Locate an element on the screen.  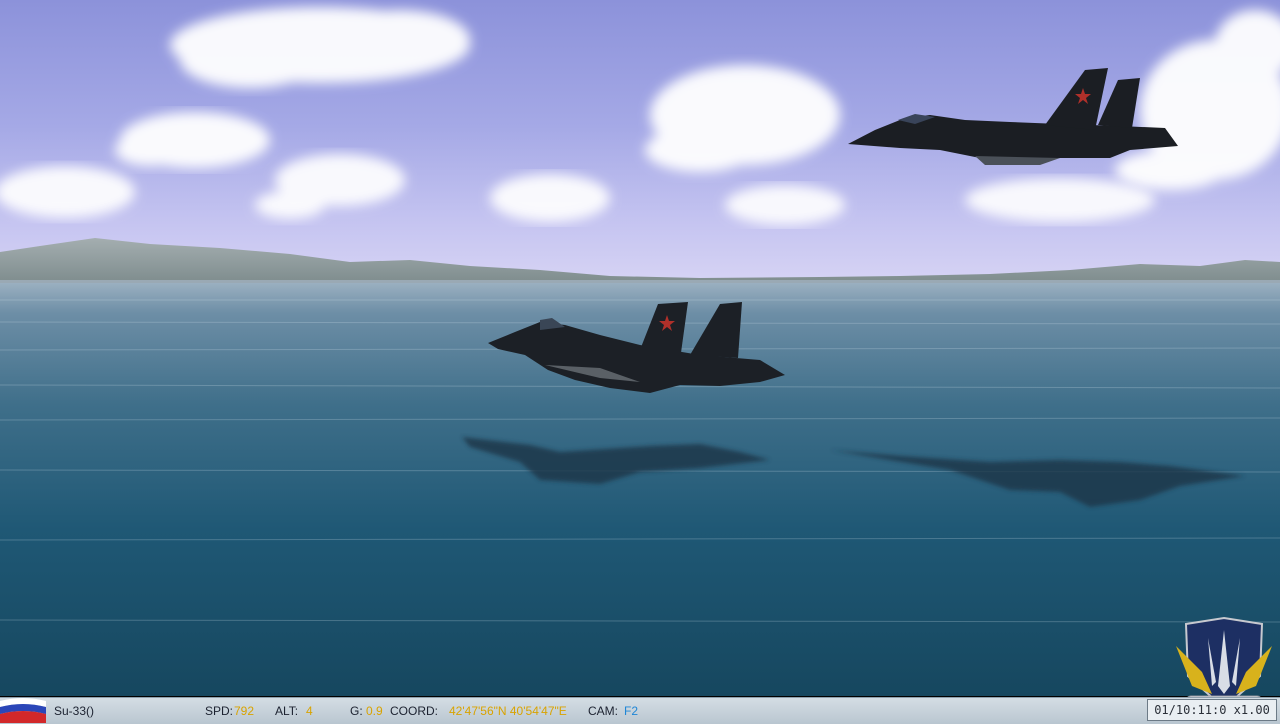
altitude-label: ALT: is located at coordinates (287, 711).